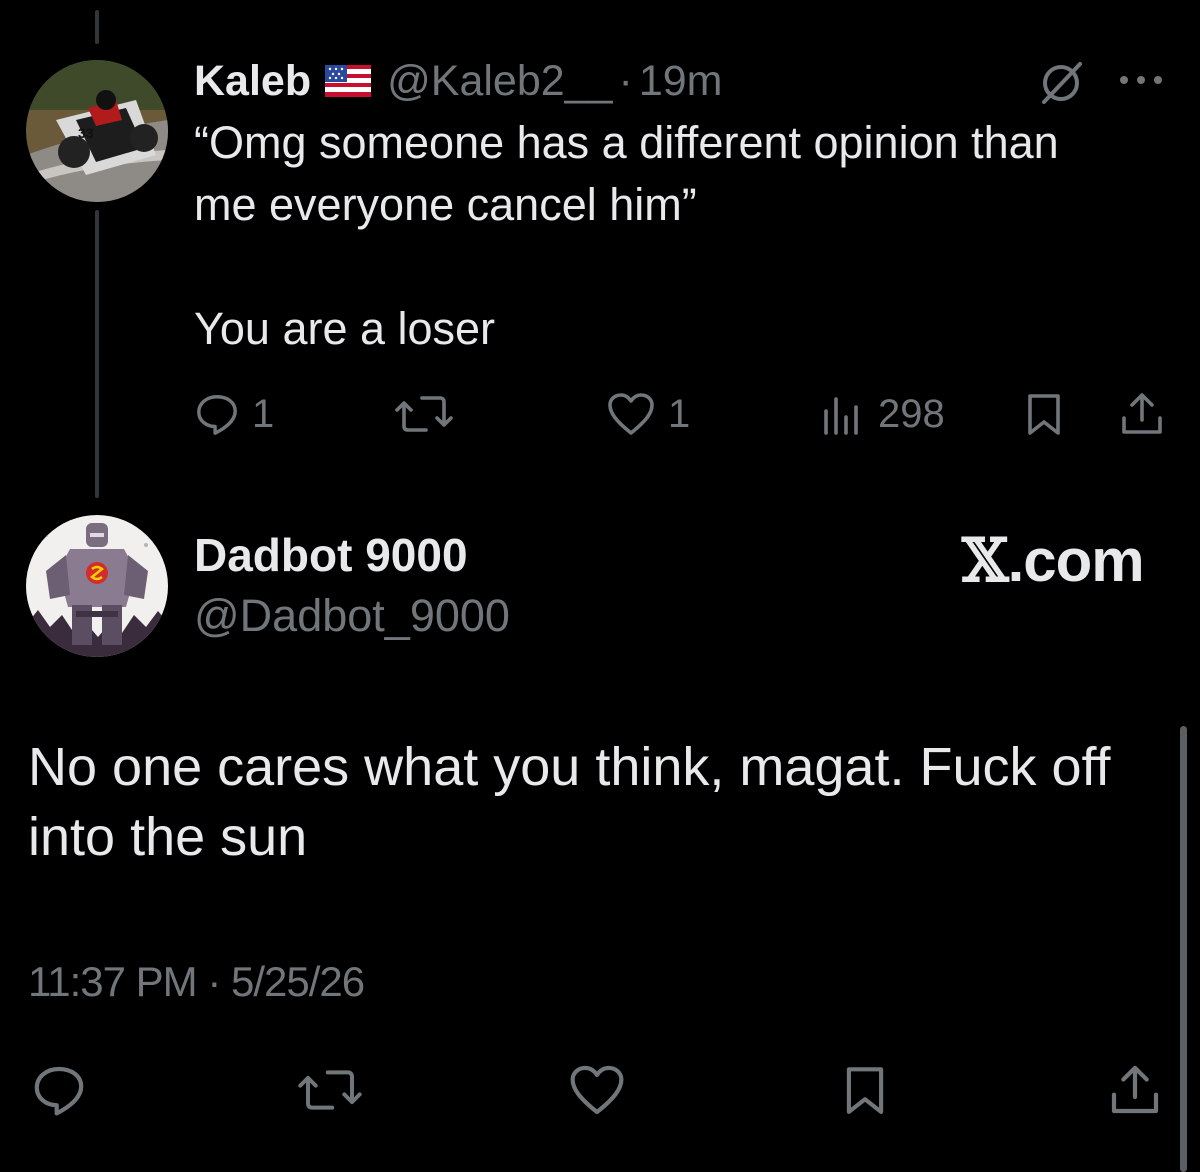 This screenshot has height=1172, width=1200. I want to click on reply-button: 1, so click(234, 414).